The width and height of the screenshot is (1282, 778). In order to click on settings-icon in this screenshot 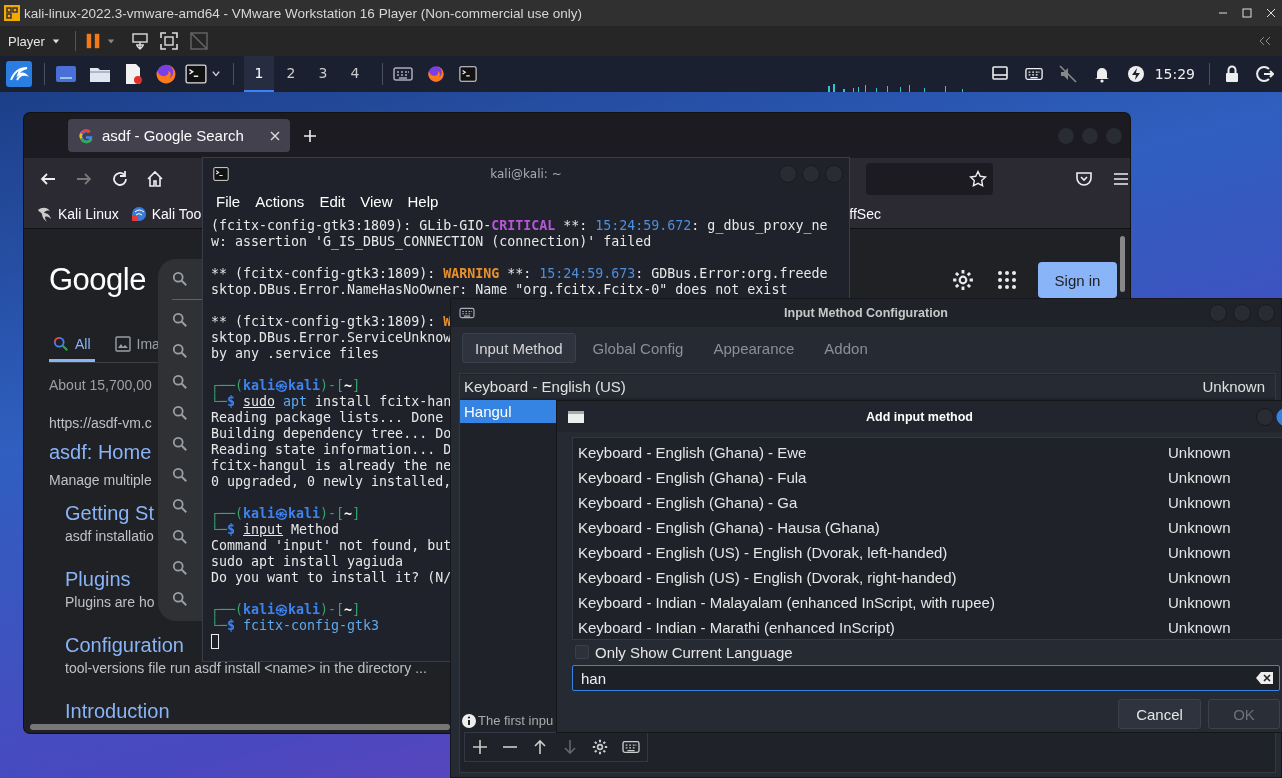, I will do `click(963, 280)`.